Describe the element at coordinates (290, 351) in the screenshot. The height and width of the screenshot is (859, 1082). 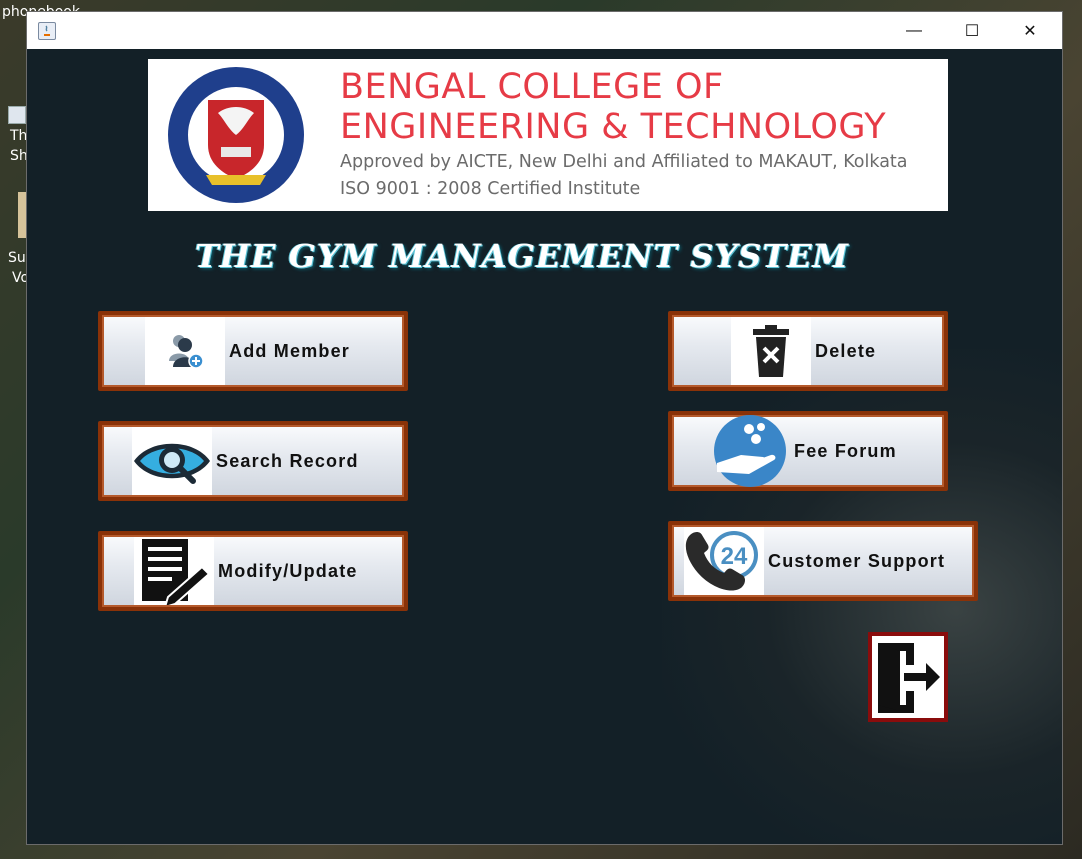
I see `add-member-label: Add Member` at that location.